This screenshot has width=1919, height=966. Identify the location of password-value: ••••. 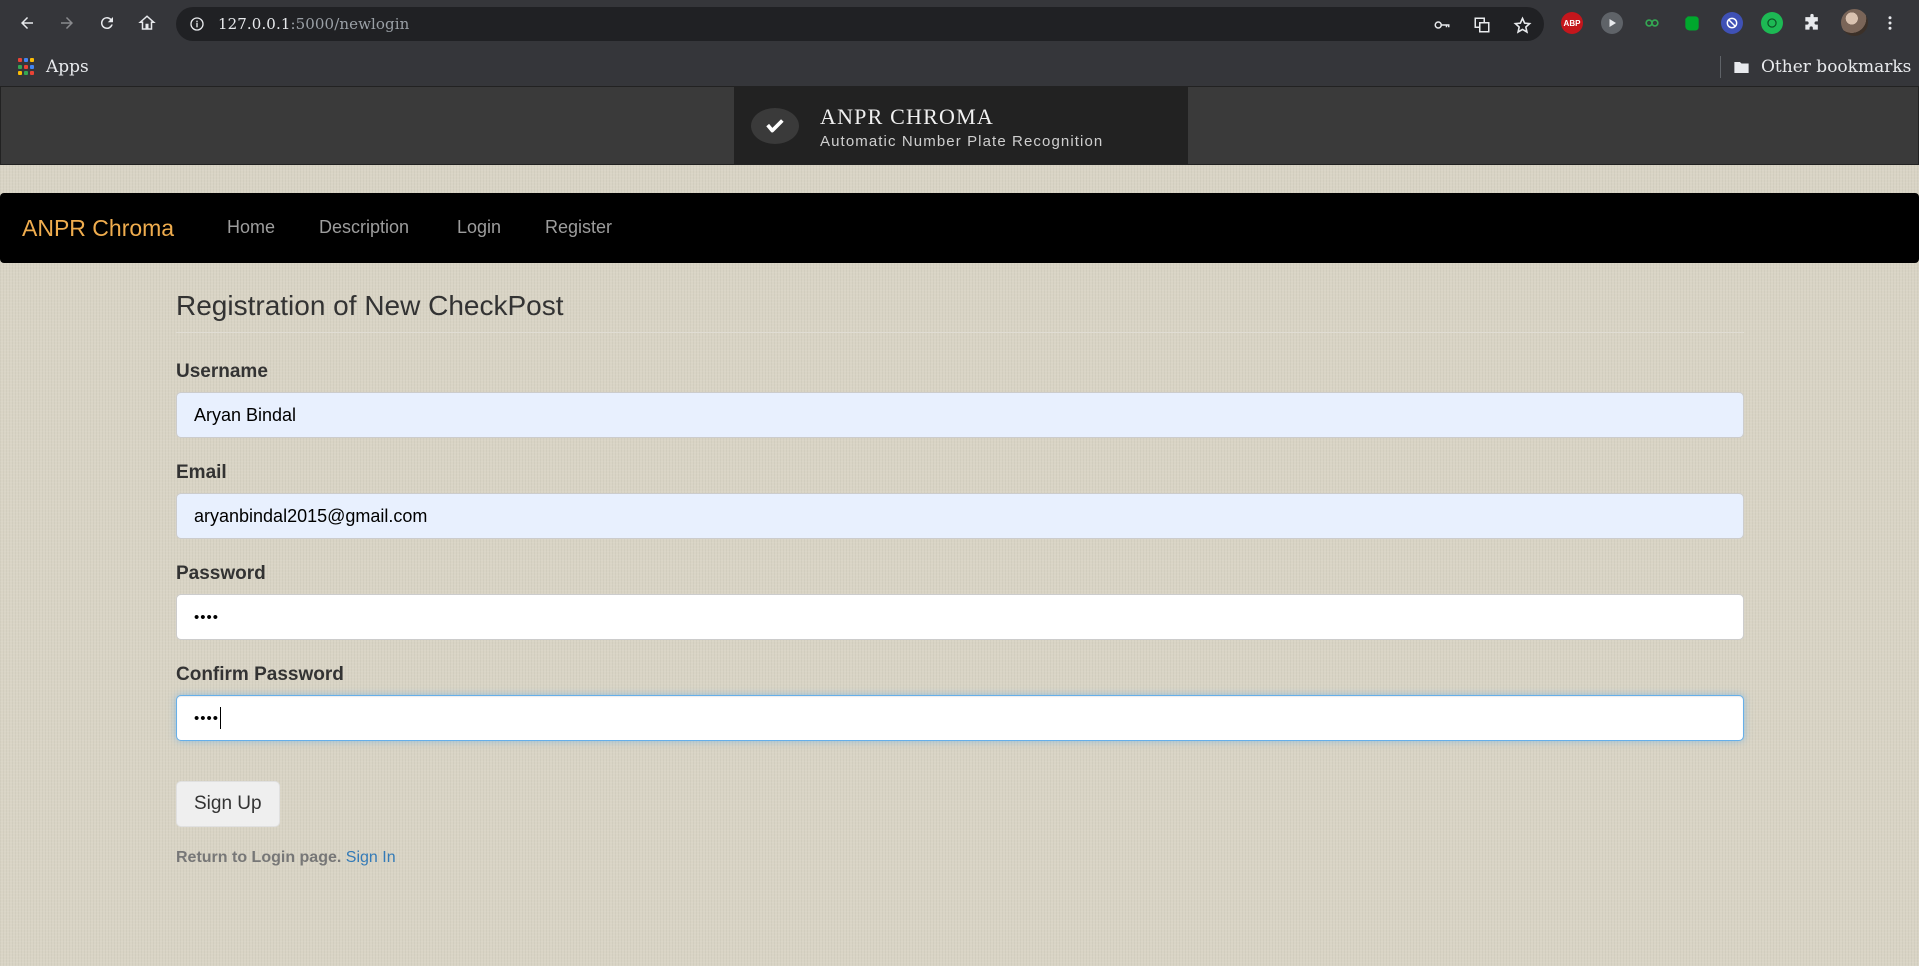
(207, 617).